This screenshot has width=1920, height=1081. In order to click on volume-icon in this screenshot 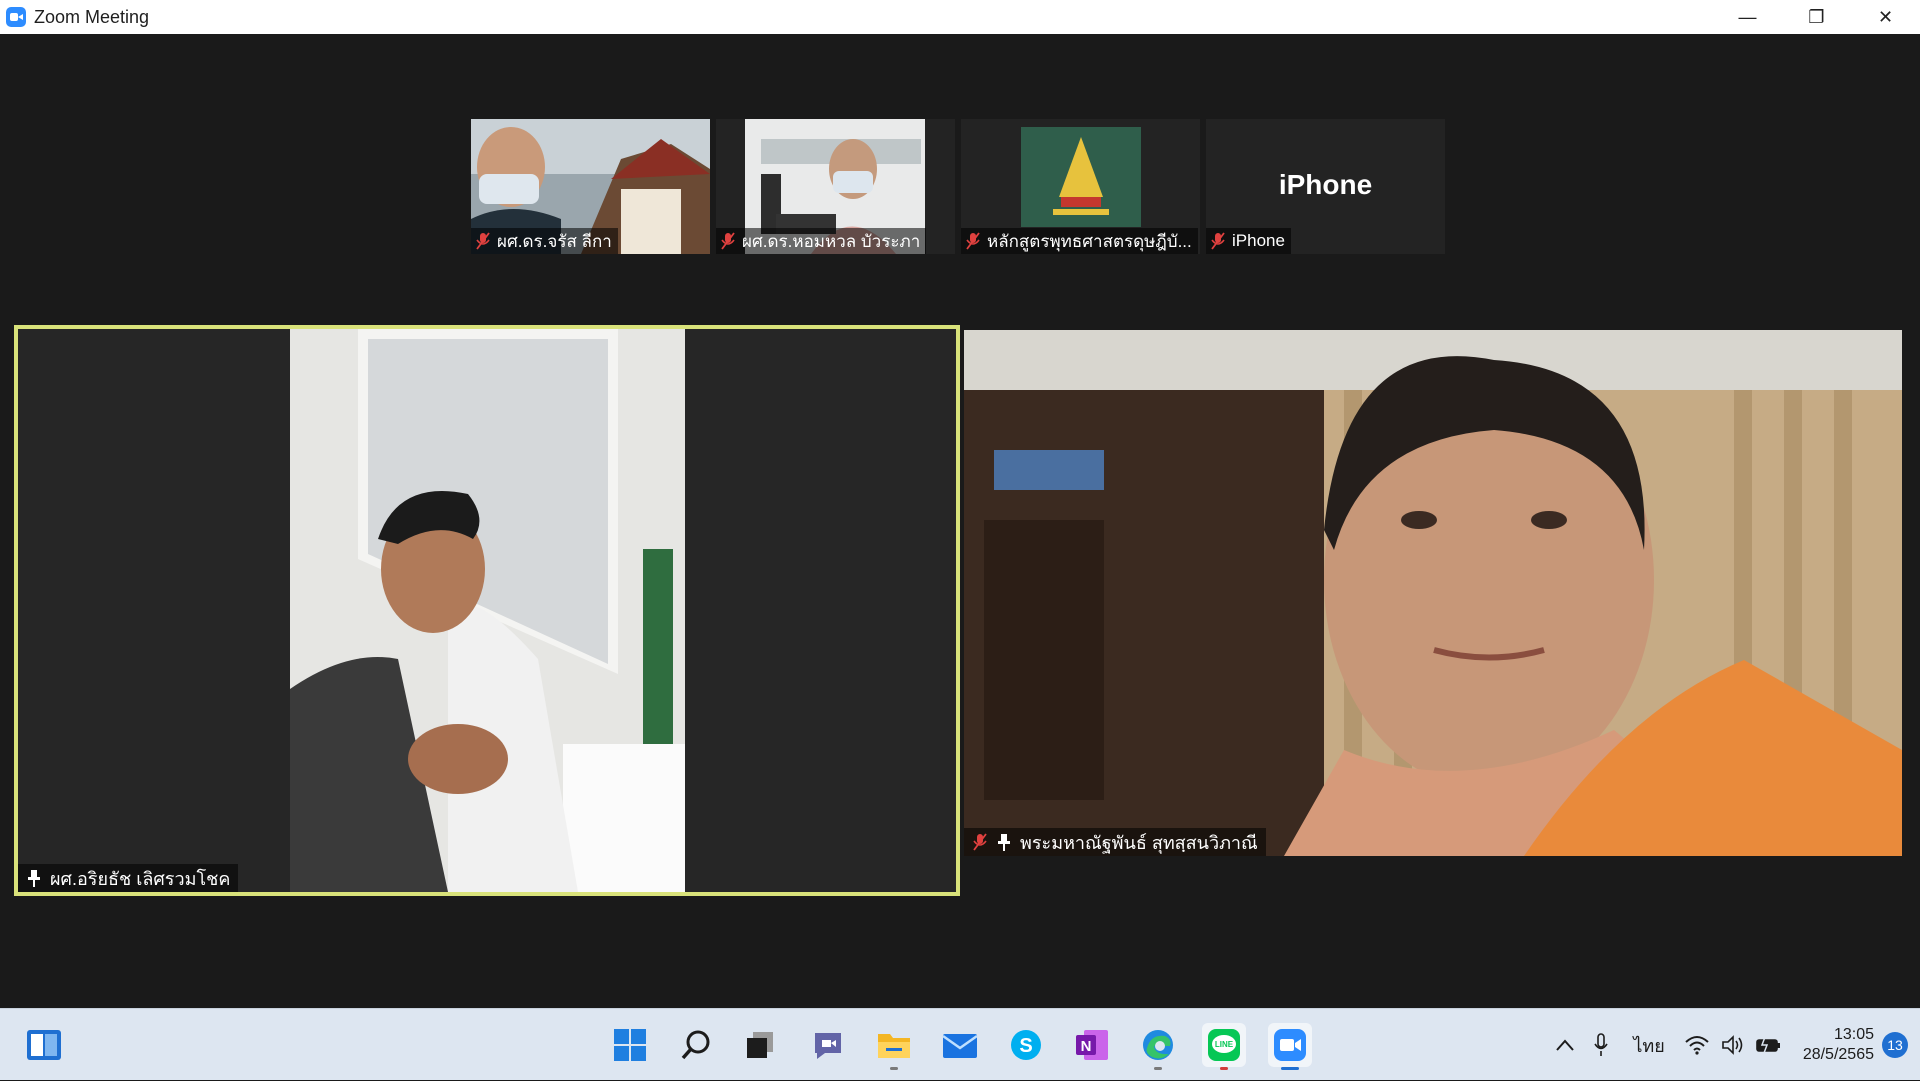, I will do `click(1733, 1045)`.